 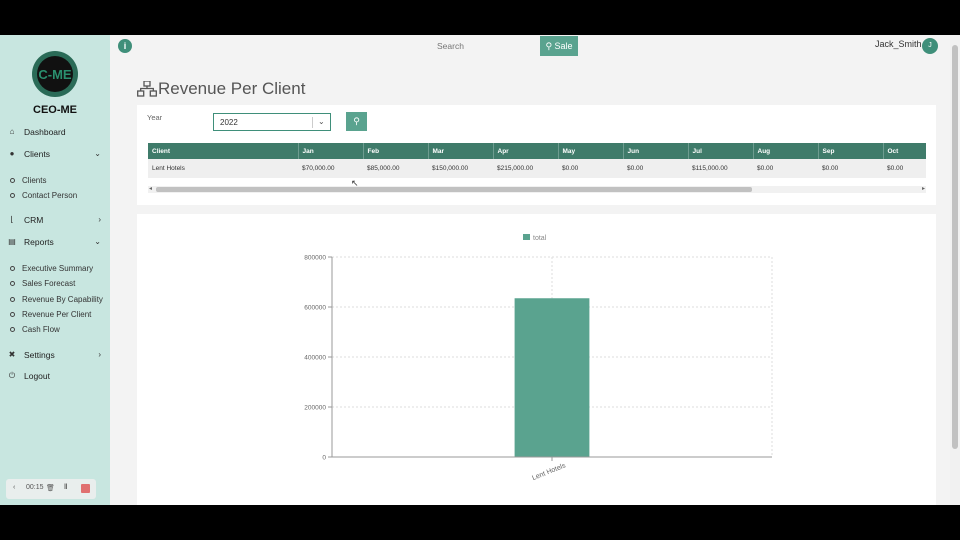 What do you see at coordinates (34, 220) in the screenshot?
I see `sidebar-item-label: CRM` at bounding box center [34, 220].